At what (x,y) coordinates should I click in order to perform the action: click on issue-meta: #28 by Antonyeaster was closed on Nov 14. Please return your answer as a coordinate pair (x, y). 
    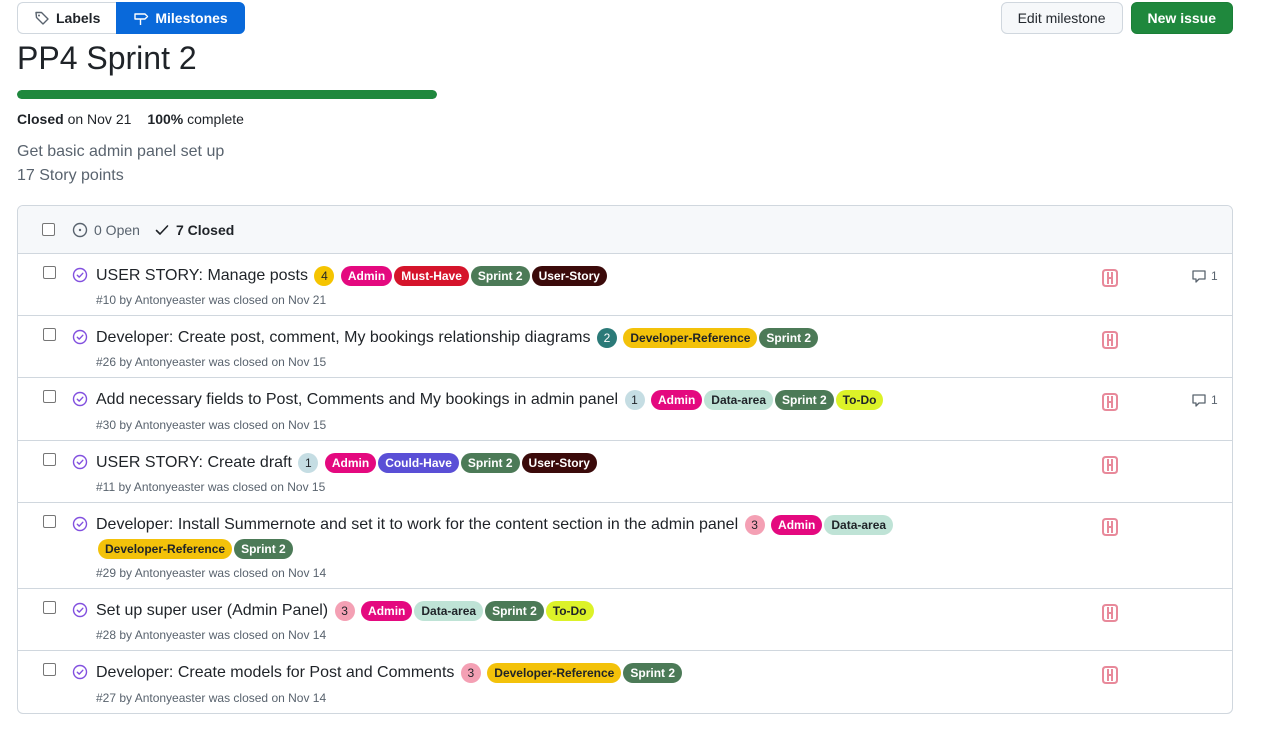
    Looking at the image, I should click on (211, 635).